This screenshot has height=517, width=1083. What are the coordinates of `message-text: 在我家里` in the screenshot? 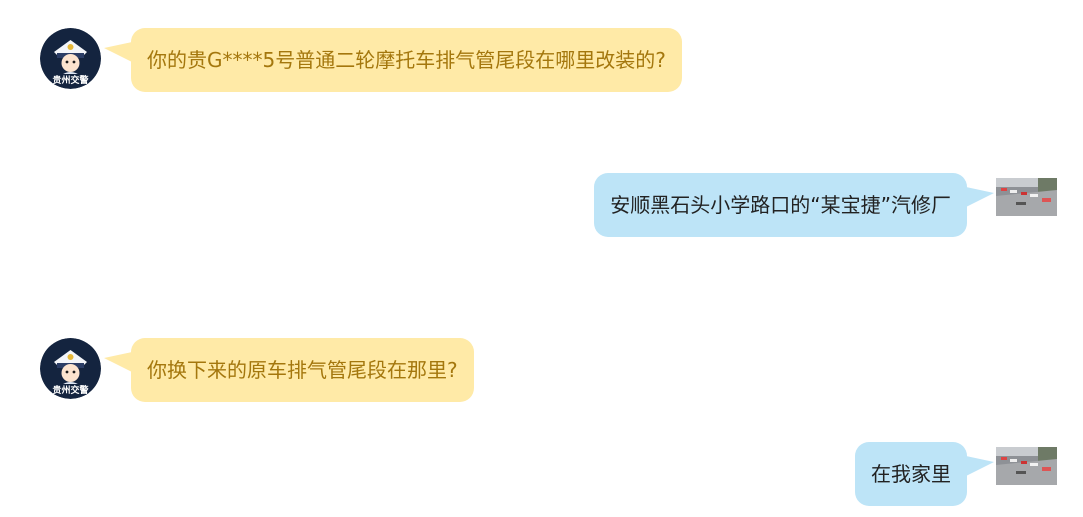 It's located at (911, 474).